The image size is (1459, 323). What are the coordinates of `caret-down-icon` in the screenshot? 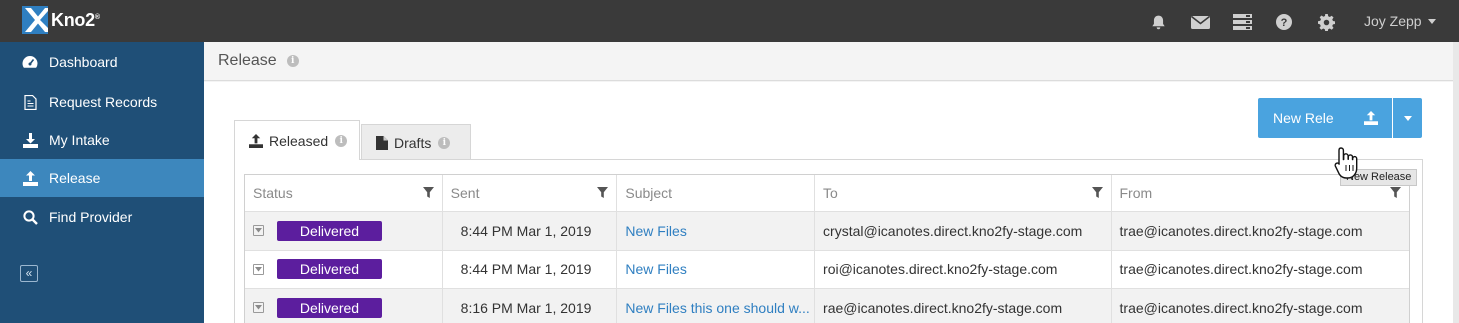 It's located at (1407, 118).